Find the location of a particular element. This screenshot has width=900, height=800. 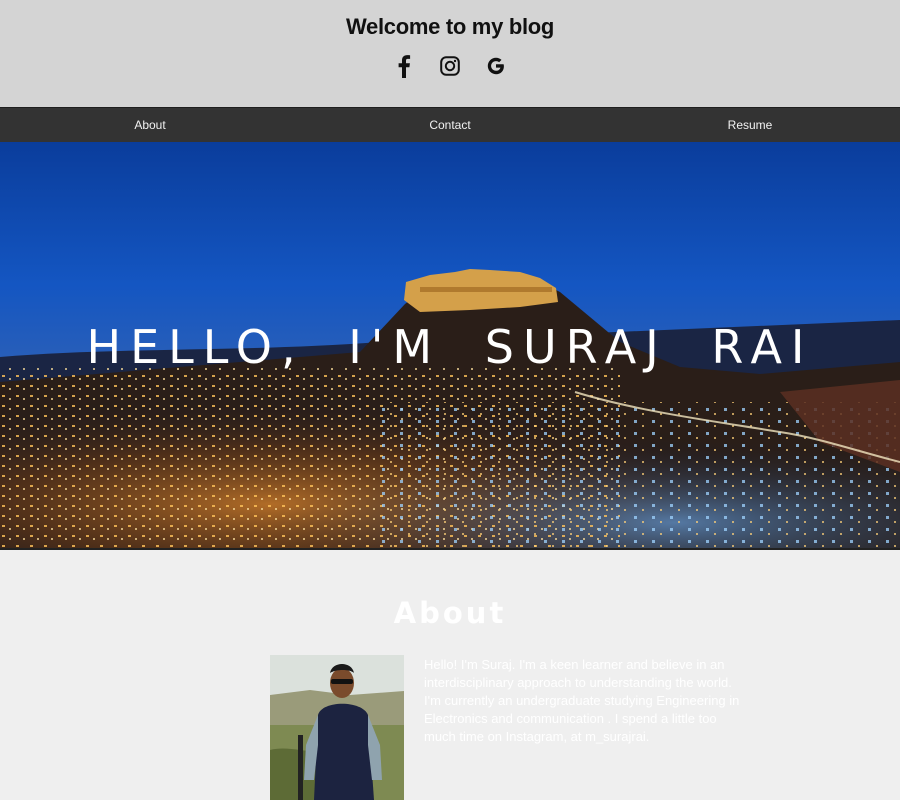

social-links is located at coordinates (450, 66).